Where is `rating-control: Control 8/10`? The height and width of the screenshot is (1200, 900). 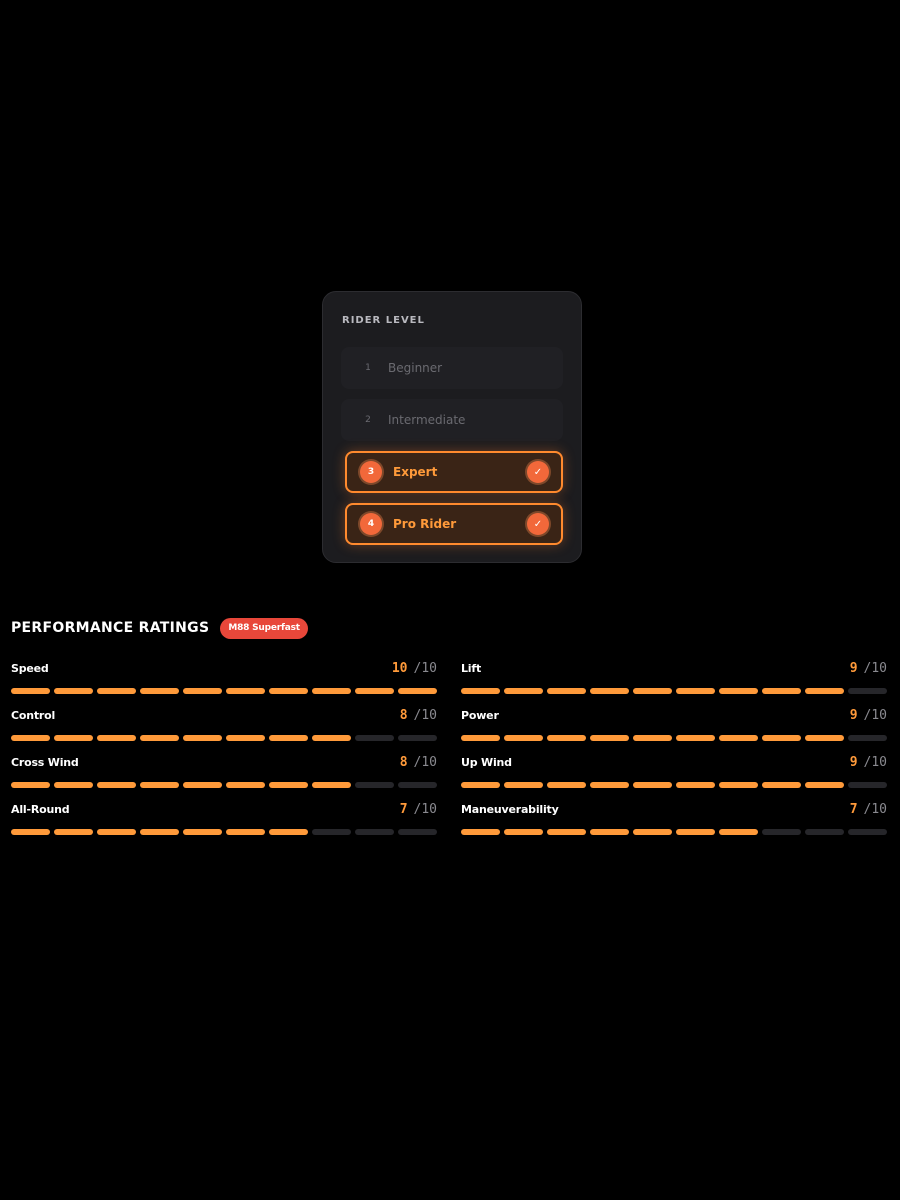
rating-control: Control 8/10 is located at coordinates (224, 725).